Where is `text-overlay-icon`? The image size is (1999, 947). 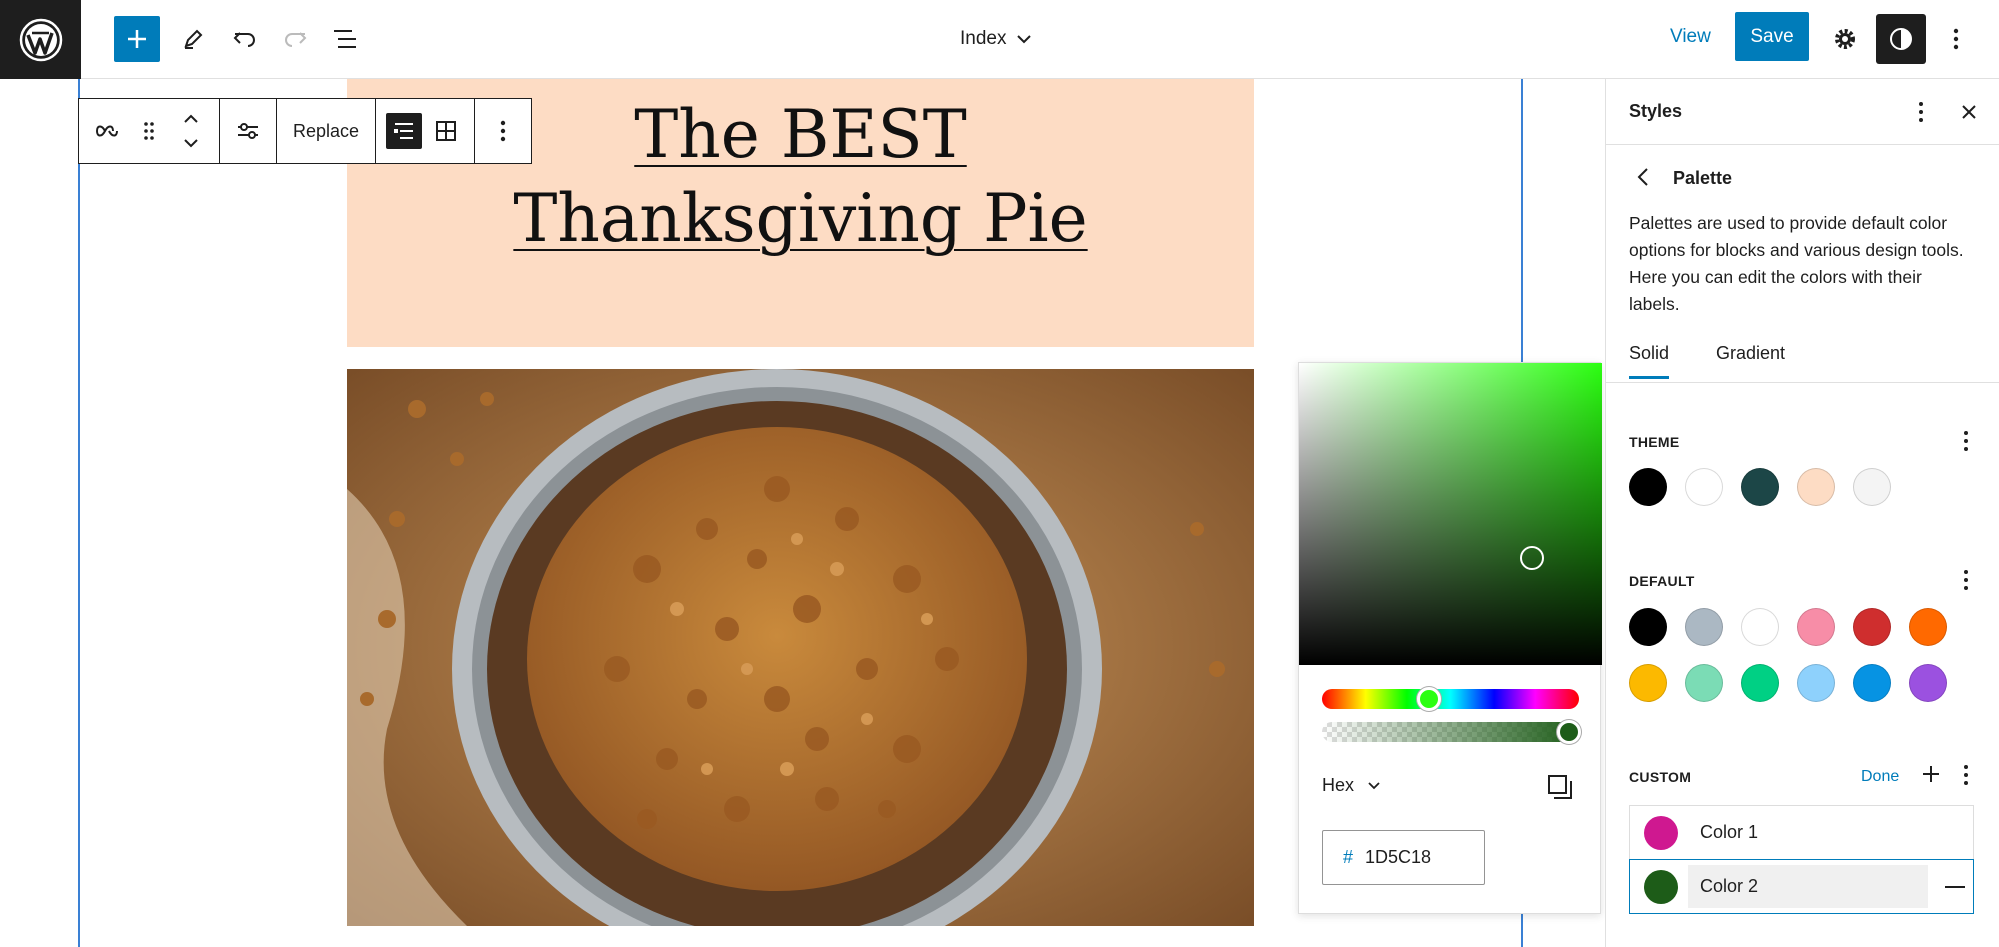
text-overlay-icon is located at coordinates (404, 131).